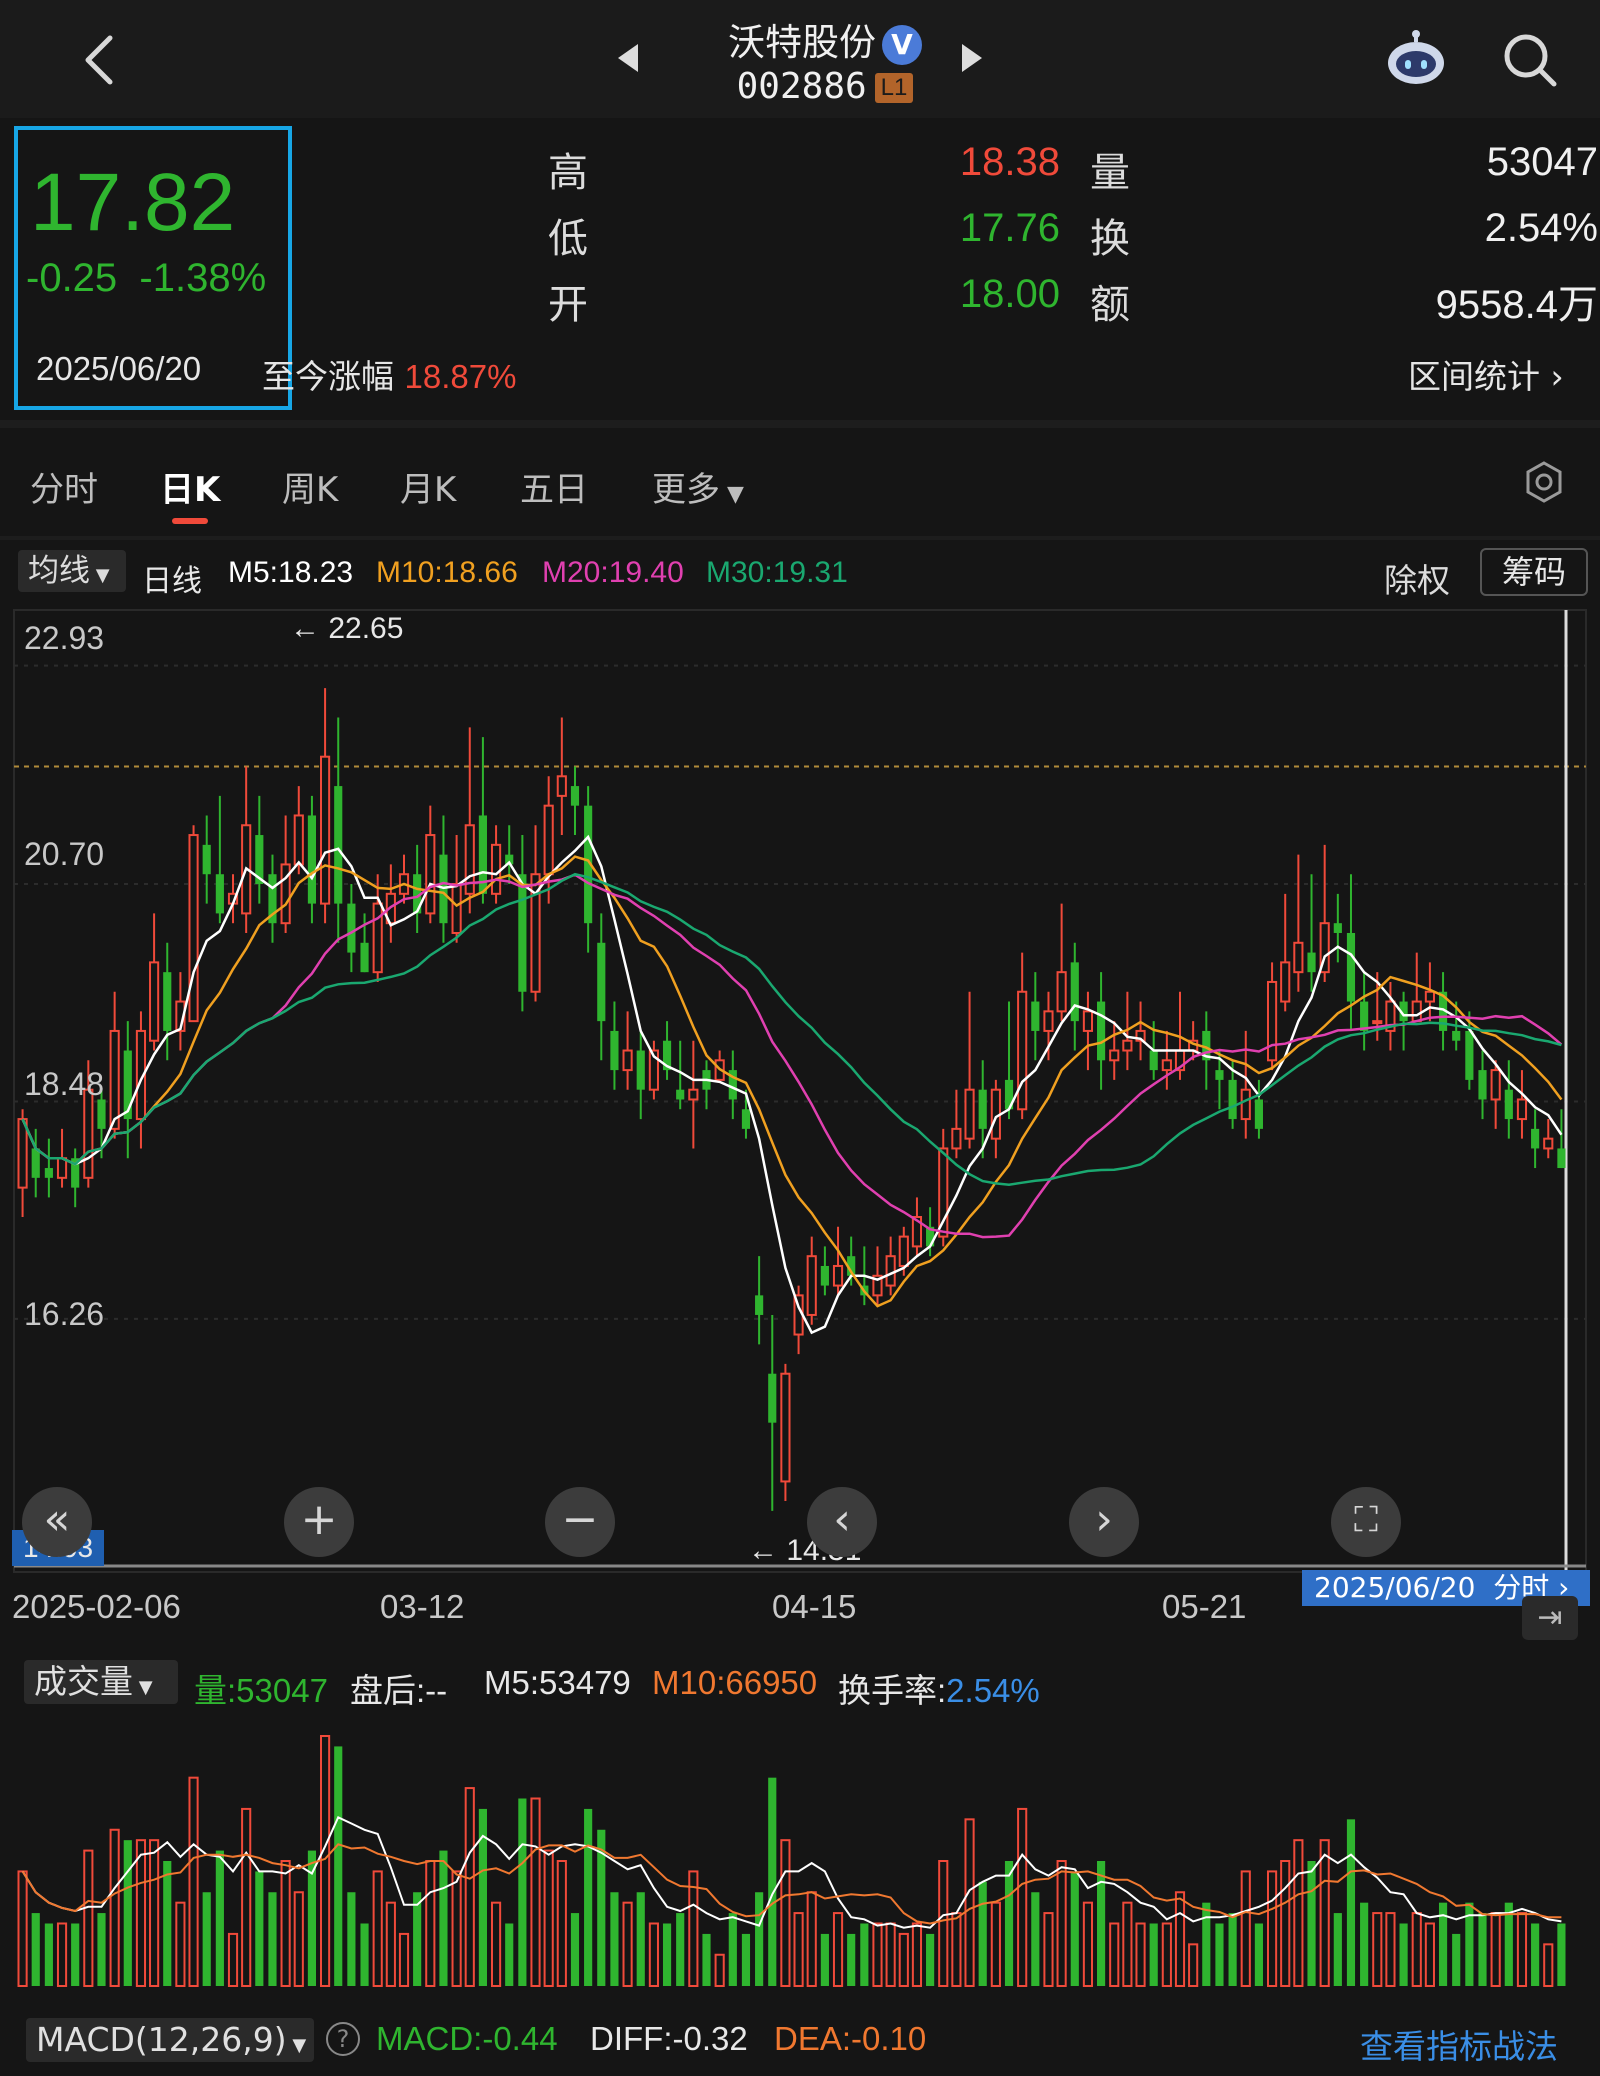  Describe the element at coordinates (1530, 60) in the screenshot. I see `search-icon` at that location.